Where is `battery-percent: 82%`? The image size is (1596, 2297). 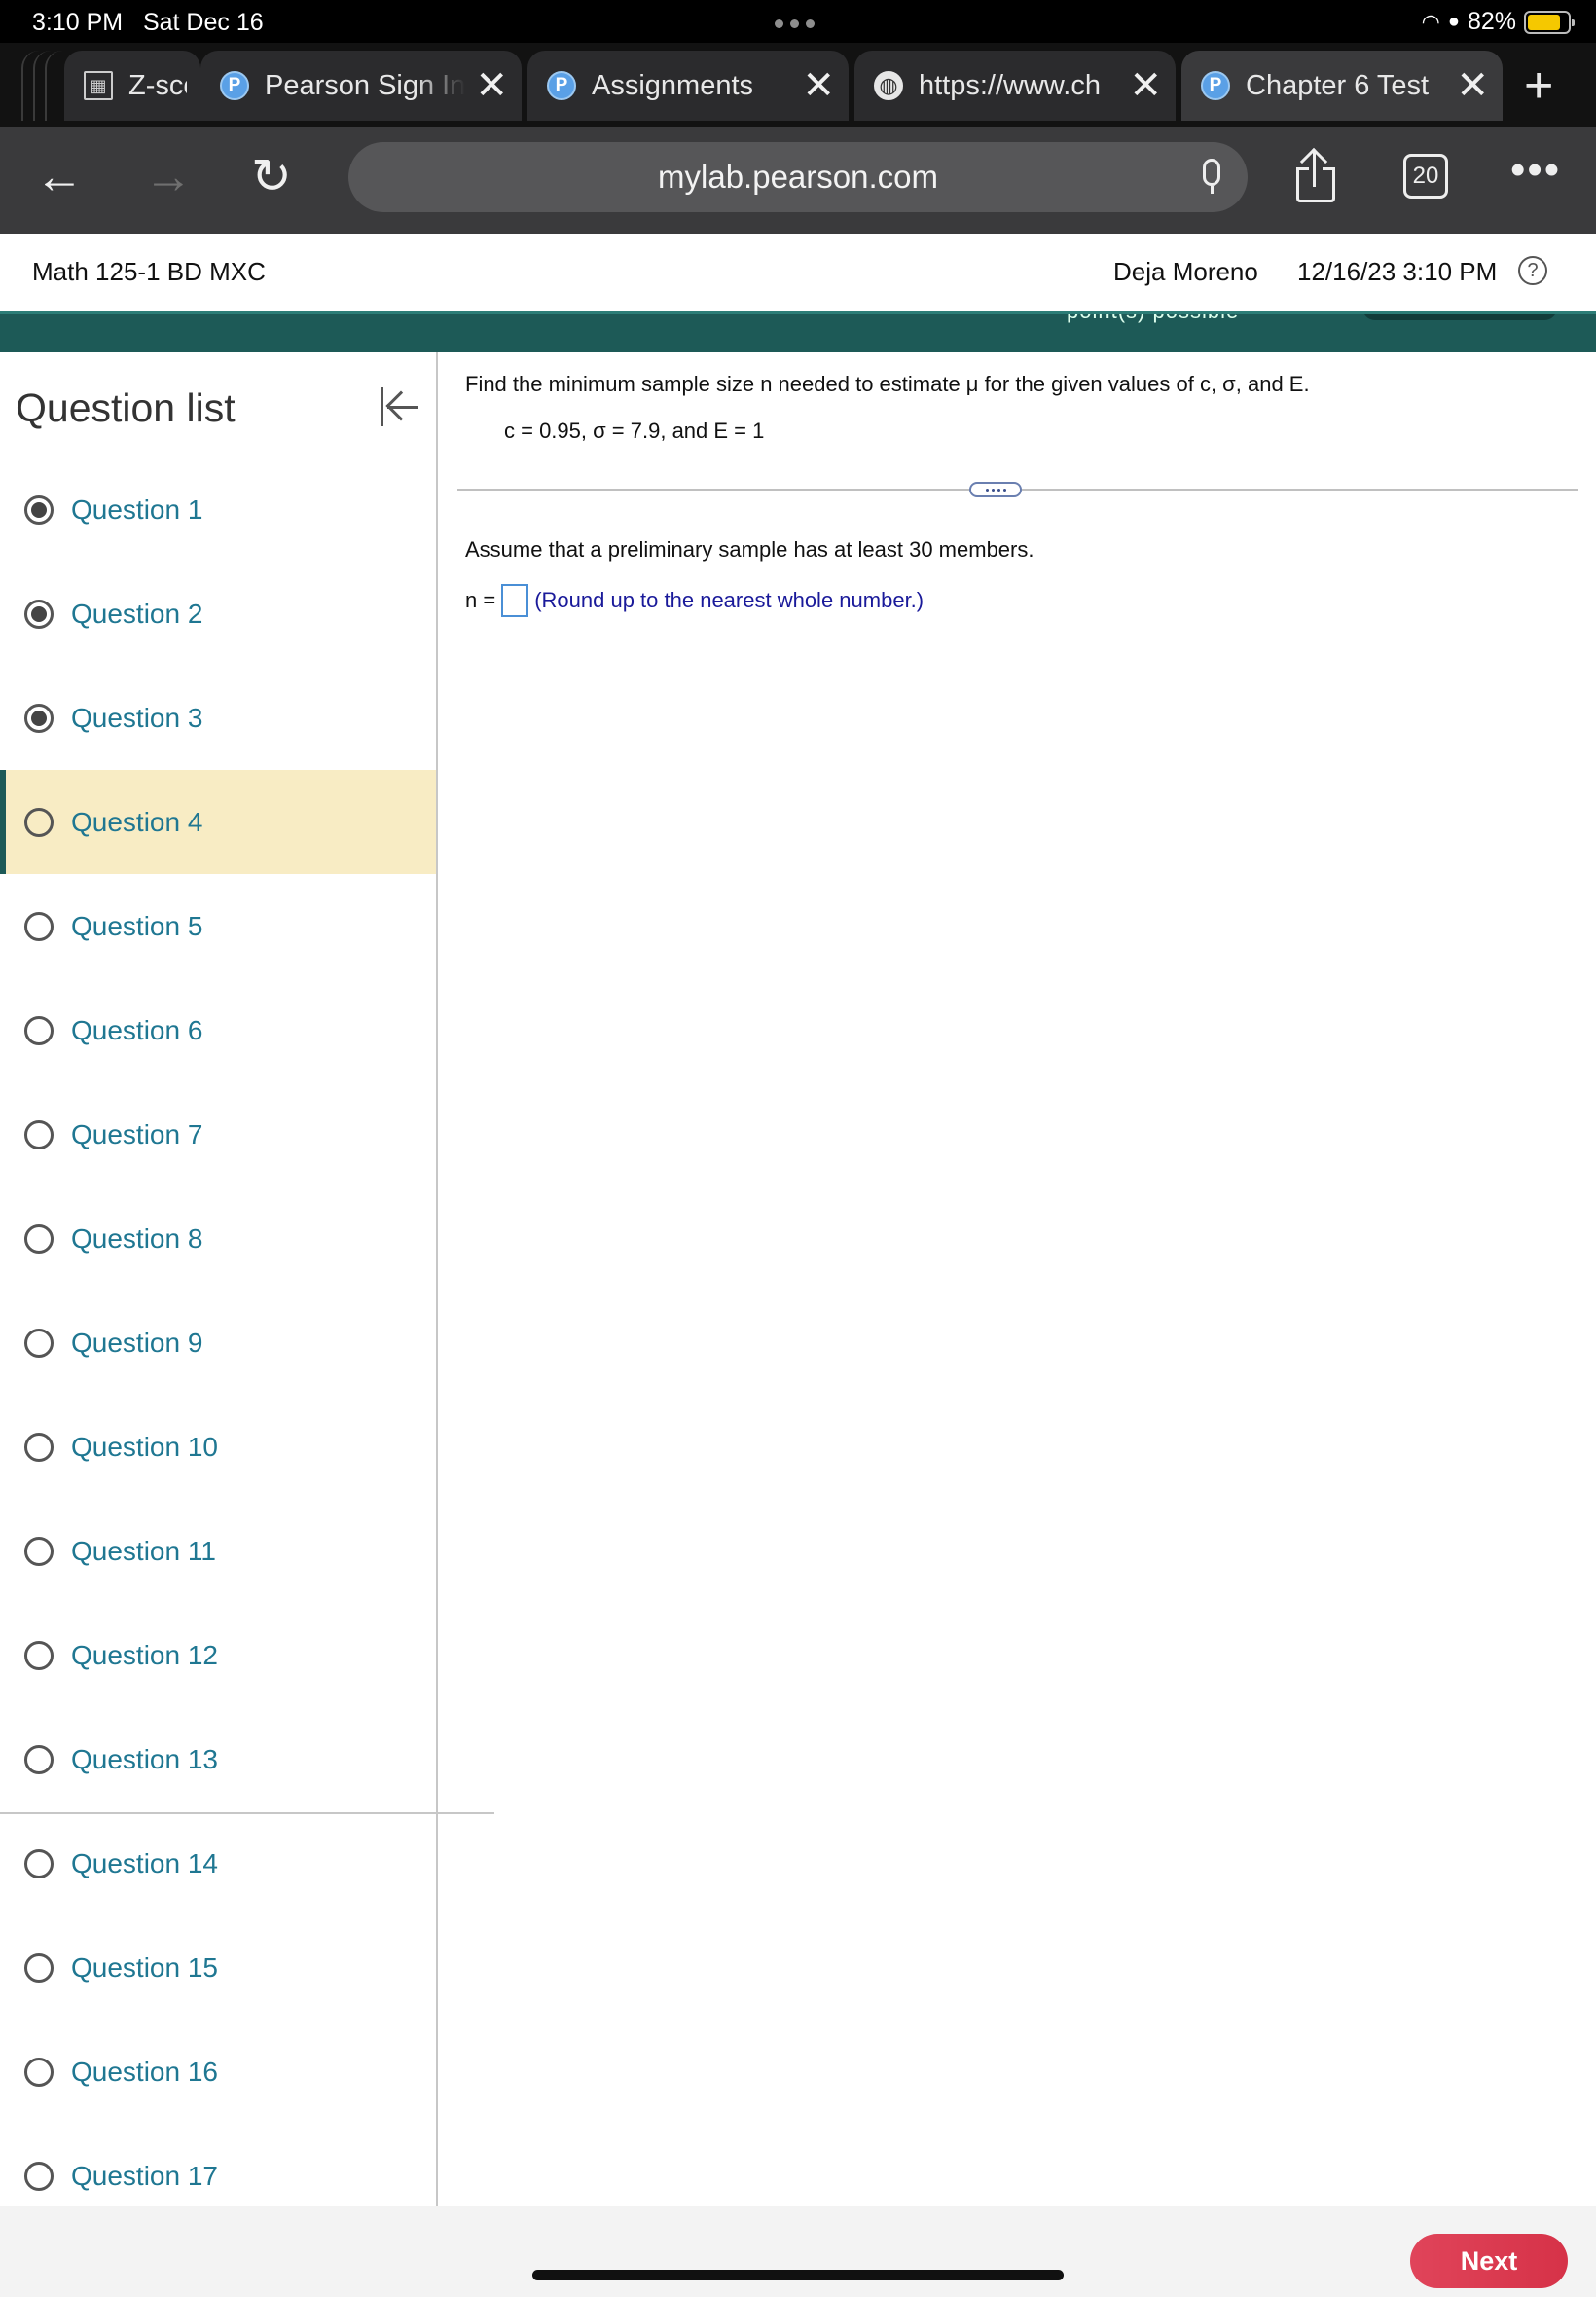 battery-percent: 82% is located at coordinates (1491, 21).